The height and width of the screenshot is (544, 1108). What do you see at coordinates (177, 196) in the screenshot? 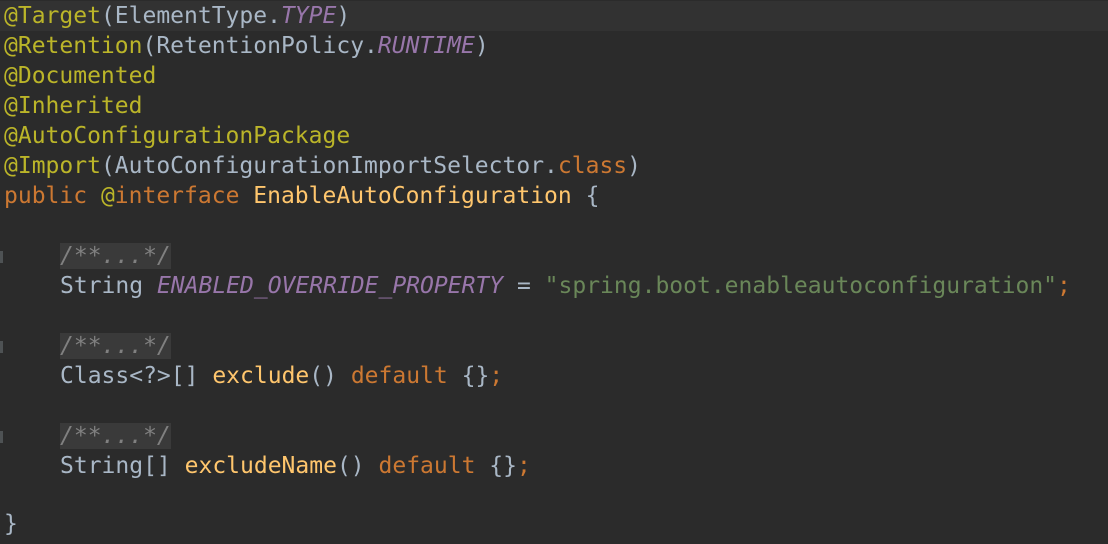
I see `keyword-interface: interface` at bounding box center [177, 196].